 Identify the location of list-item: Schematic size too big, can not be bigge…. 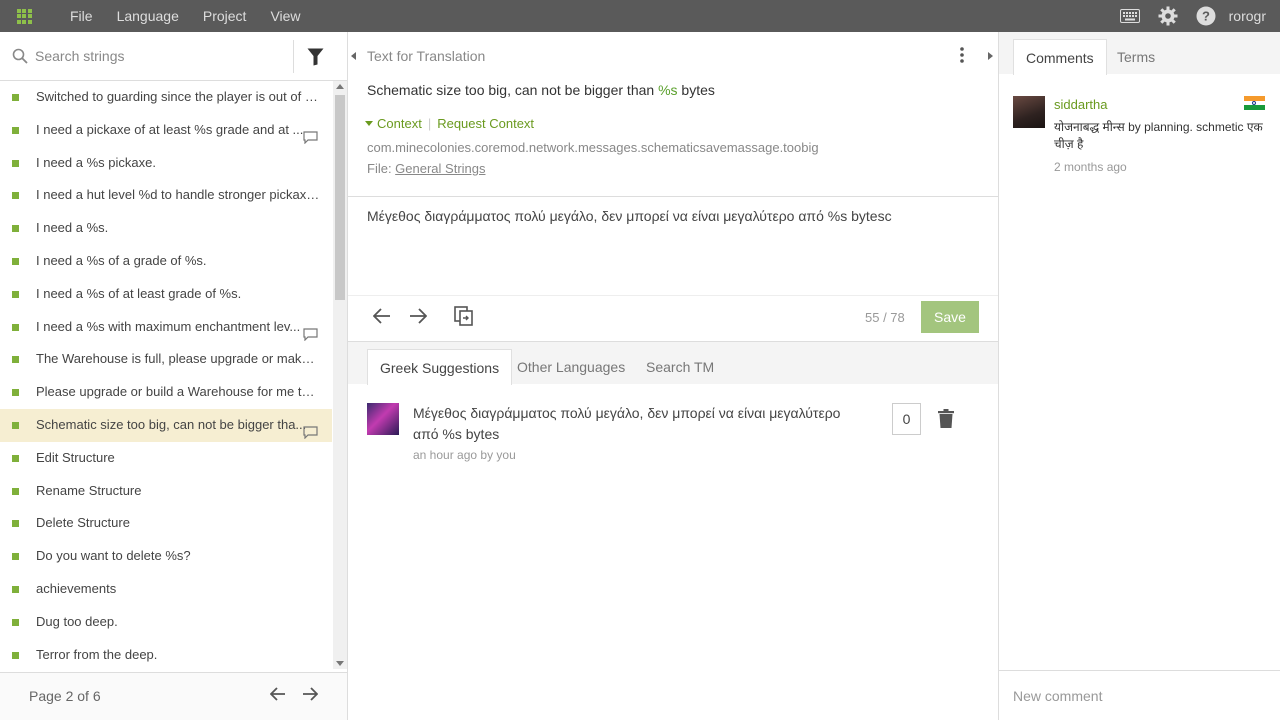
(166, 425).